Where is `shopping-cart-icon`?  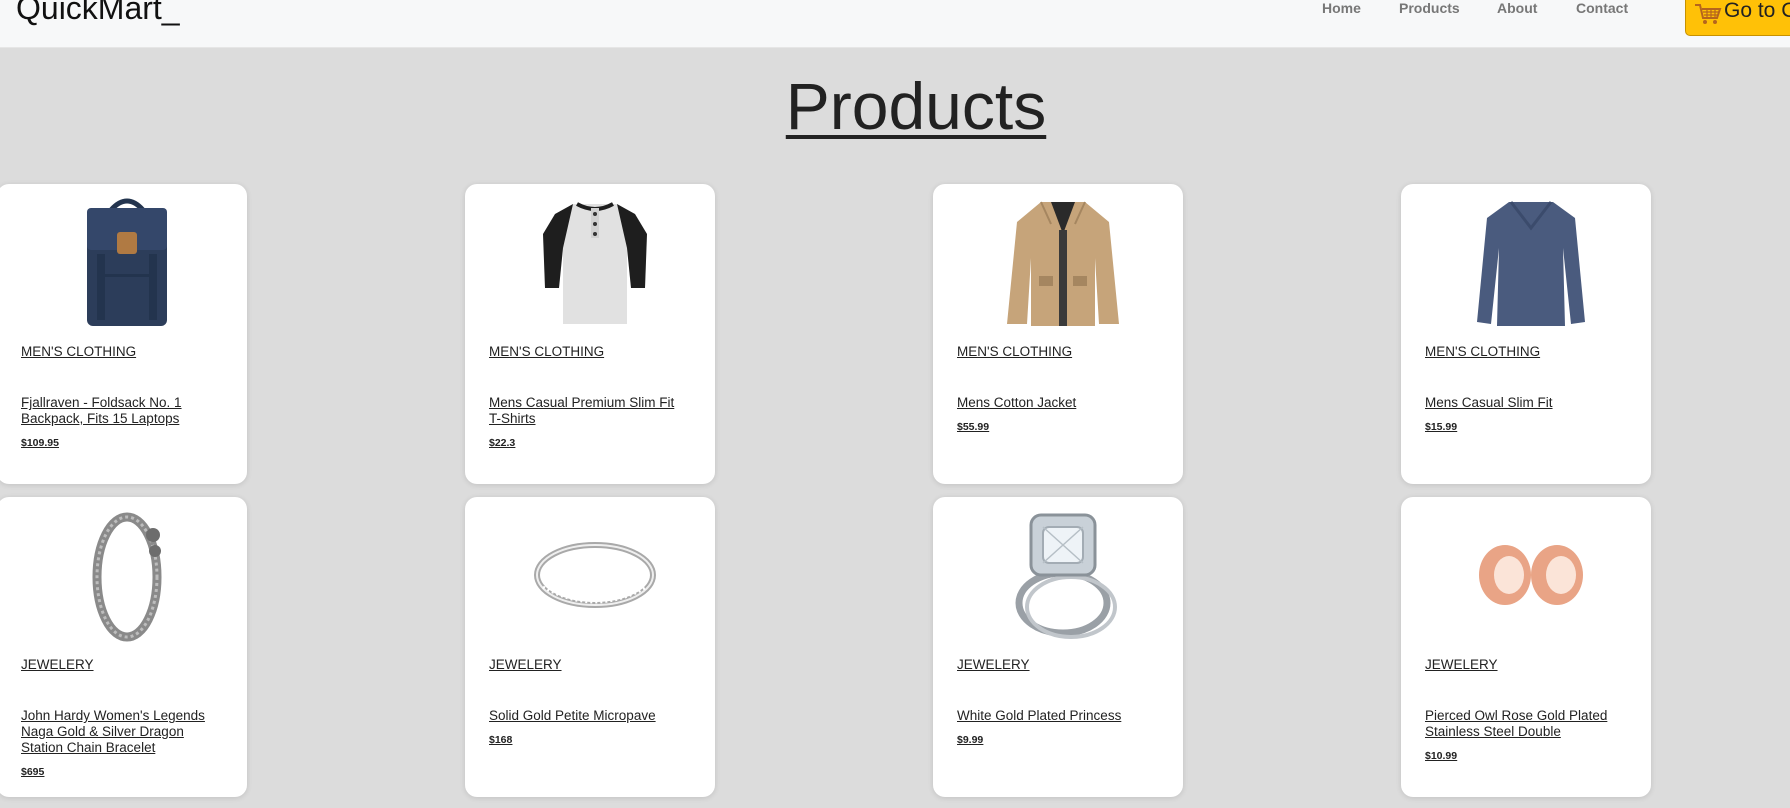
shopping-cart-icon is located at coordinates (1708, 14).